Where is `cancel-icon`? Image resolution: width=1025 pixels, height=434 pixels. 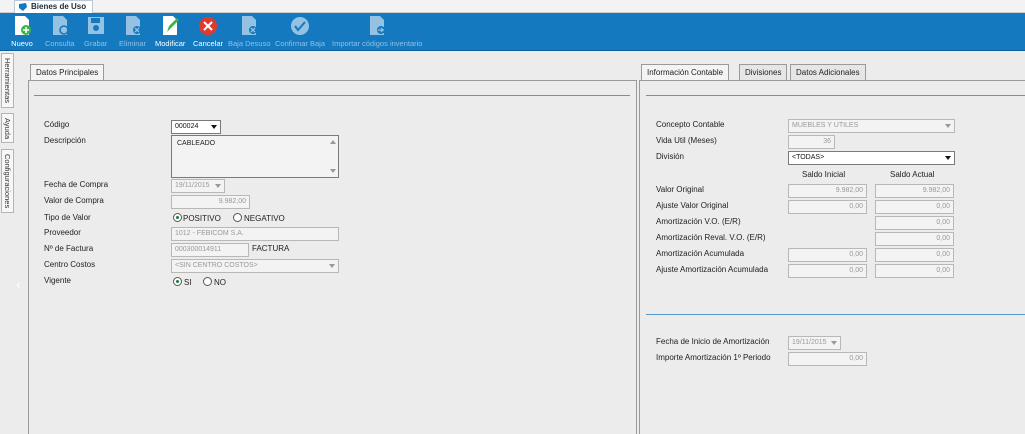
cancel-icon is located at coordinates (208, 26).